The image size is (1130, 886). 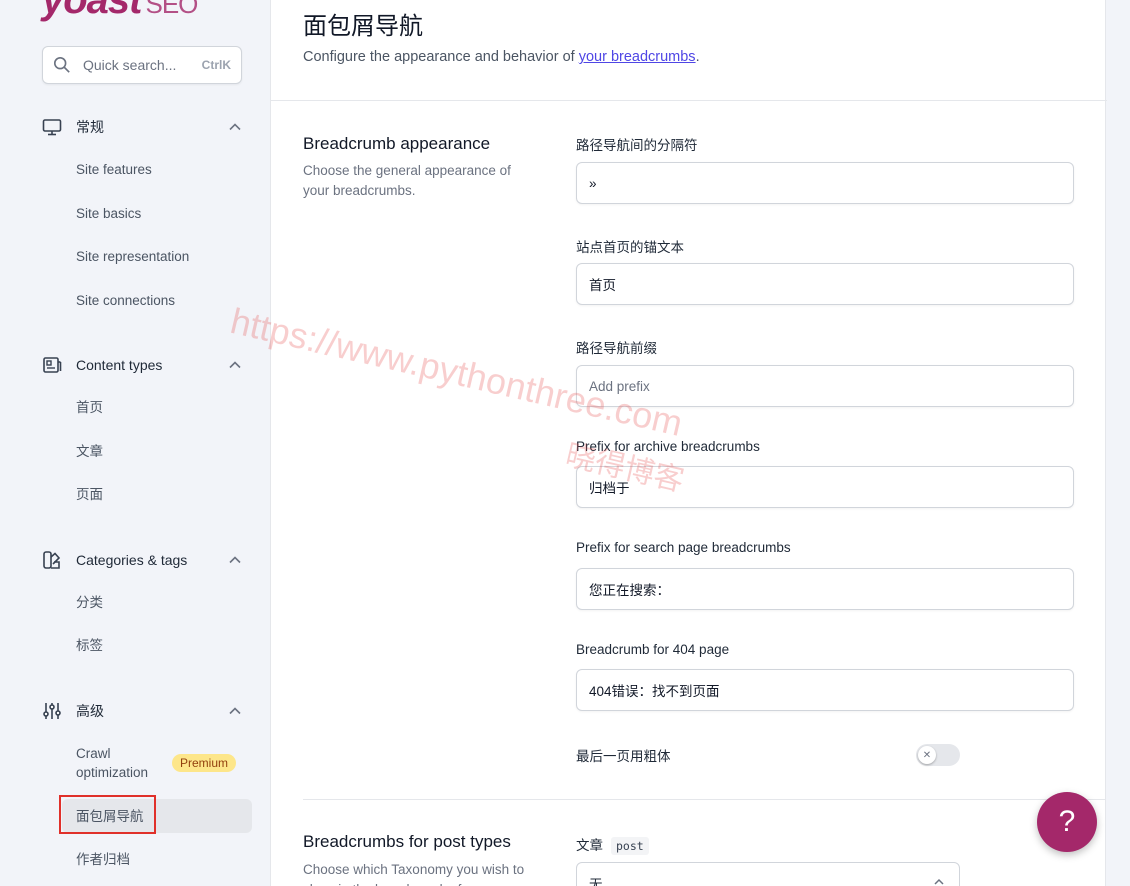 What do you see at coordinates (630, 247) in the screenshot?
I see `home-anchor-label: 站点首页的锚文本` at bounding box center [630, 247].